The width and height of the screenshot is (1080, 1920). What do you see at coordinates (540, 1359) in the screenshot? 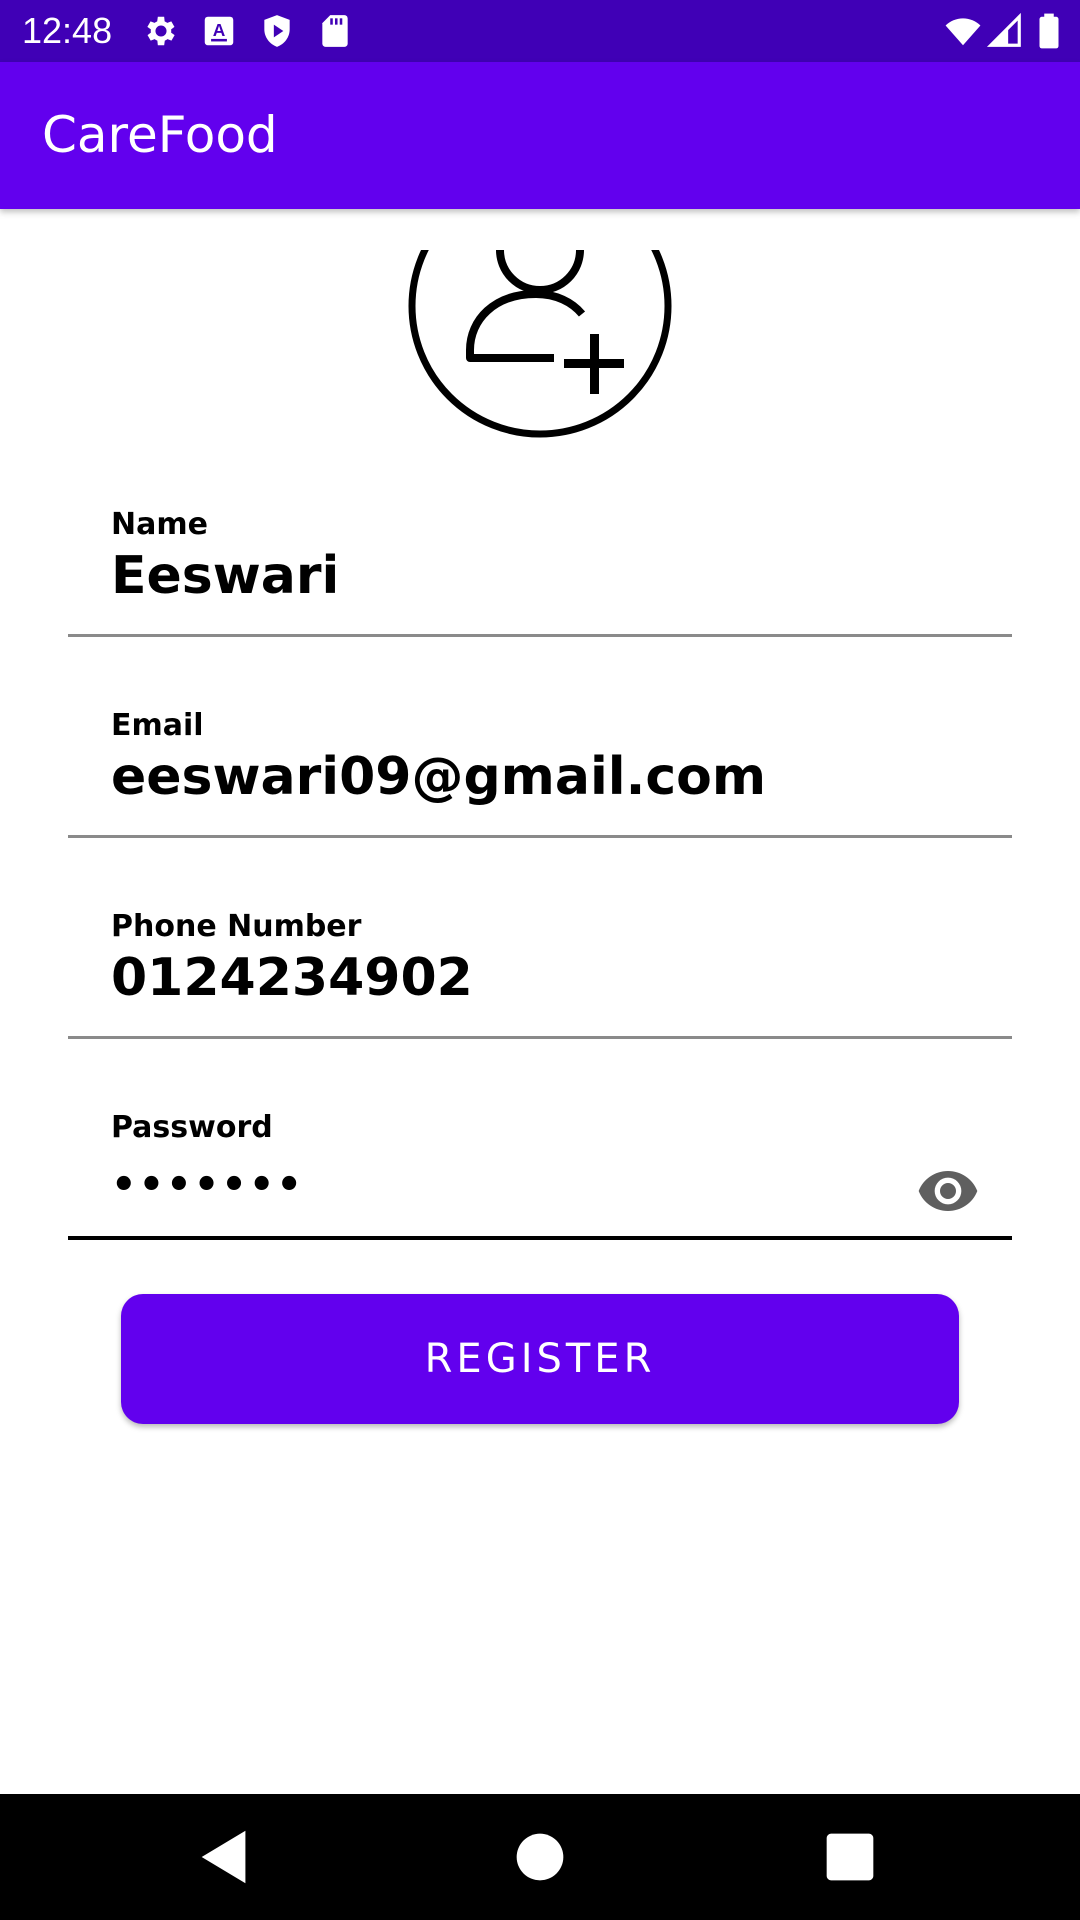
I see `register-button: REGISTER` at bounding box center [540, 1359].